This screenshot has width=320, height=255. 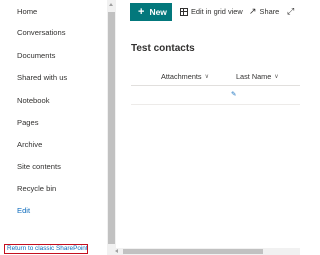 I want to click on scroll-thumb, so click(x=111, y=128).